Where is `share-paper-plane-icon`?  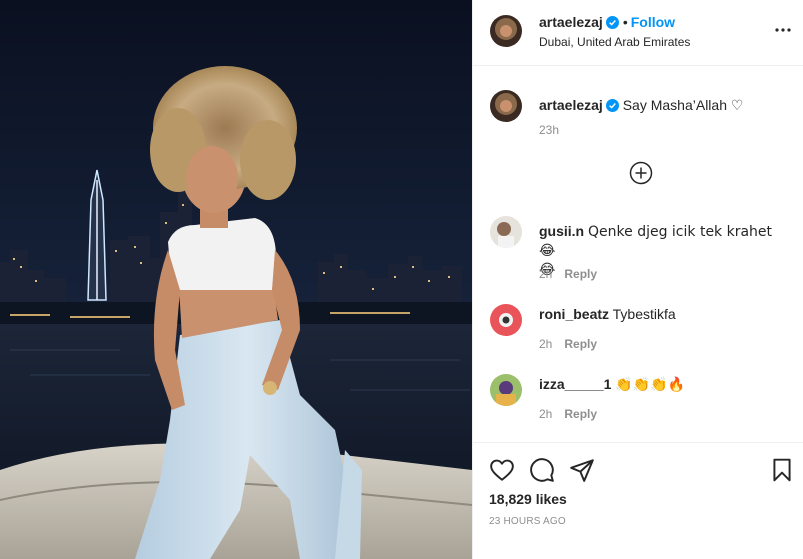 share-paper-plane-icon is located at coordinates (582, 470).